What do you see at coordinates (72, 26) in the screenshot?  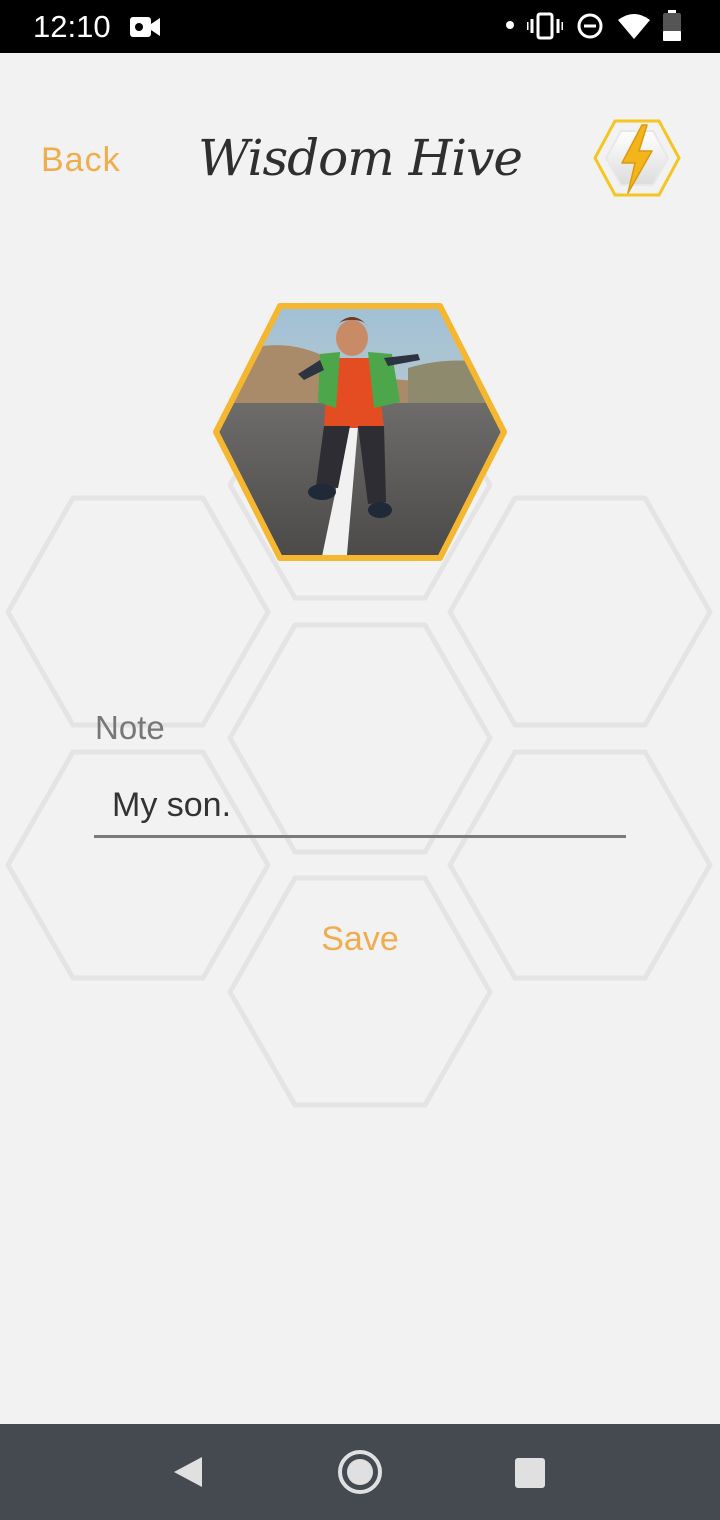 I see `status-time: 12:10` at bounding box center [72, 26].